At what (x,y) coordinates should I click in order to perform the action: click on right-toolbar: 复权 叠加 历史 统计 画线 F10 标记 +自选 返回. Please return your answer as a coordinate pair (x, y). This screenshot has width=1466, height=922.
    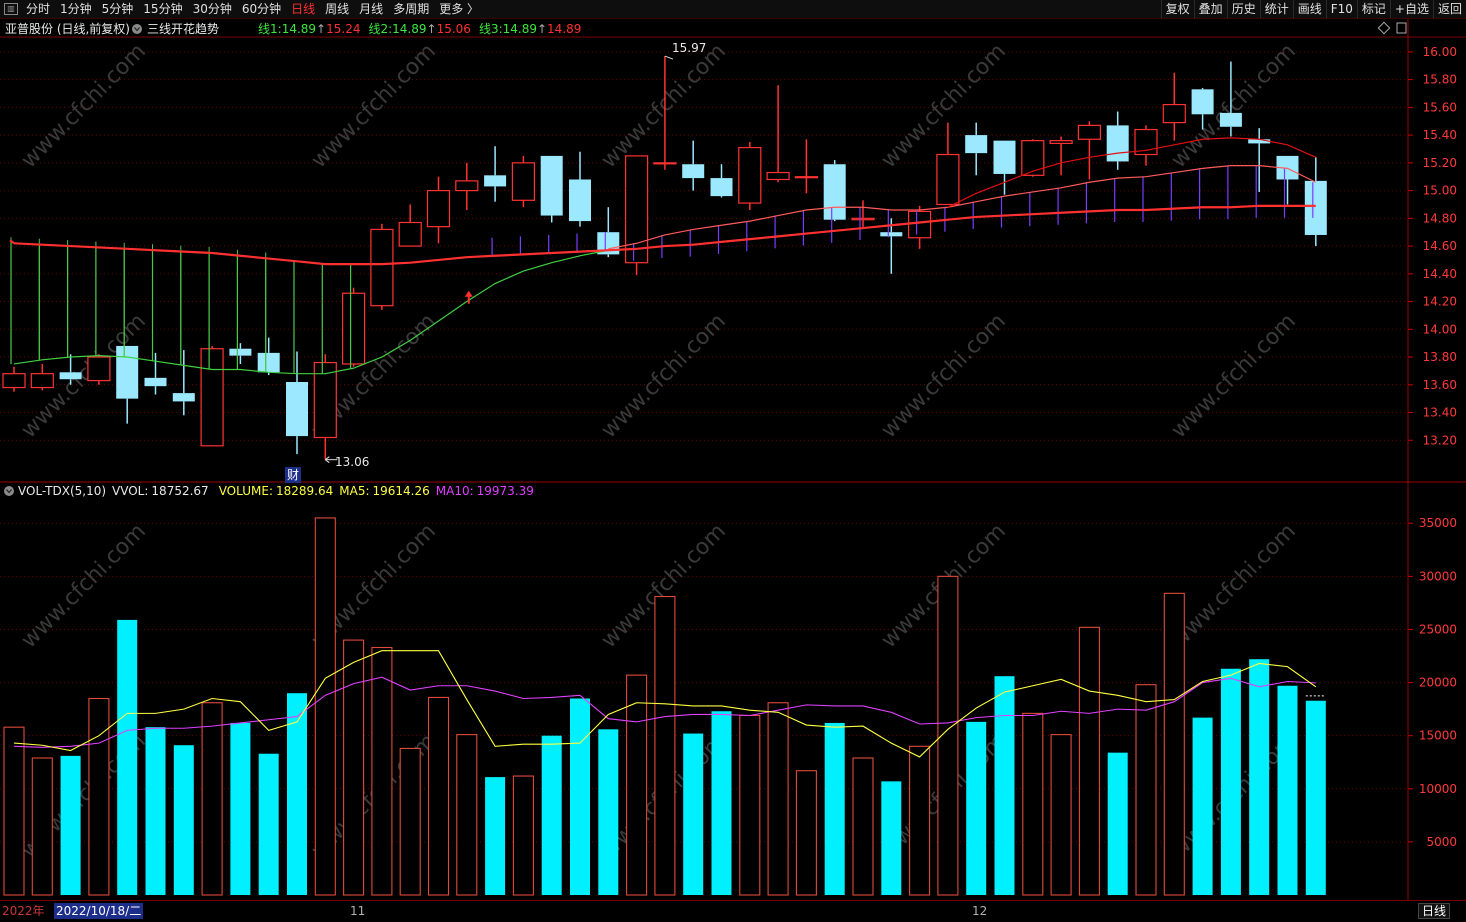
    Looking at the image, I should click on (1313, 9).